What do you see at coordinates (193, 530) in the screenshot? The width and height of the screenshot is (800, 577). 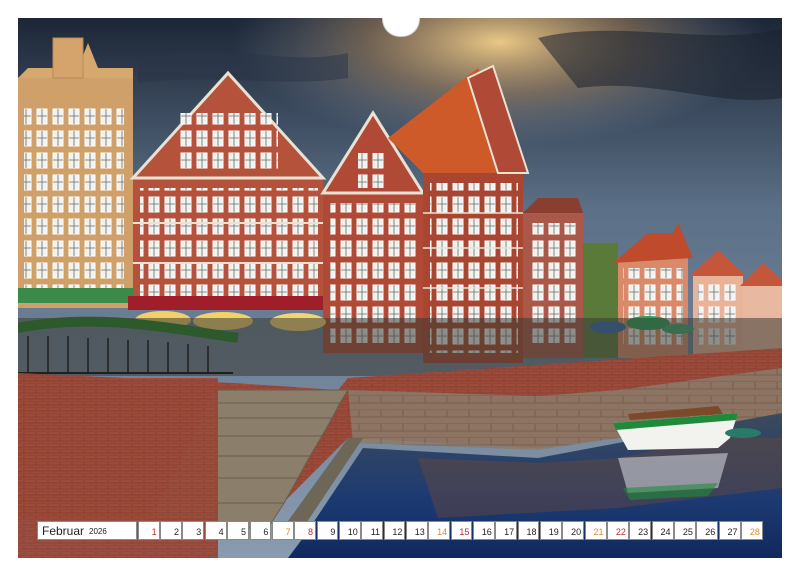 I see `day-cell: 3` at bounding box center [193, 530].